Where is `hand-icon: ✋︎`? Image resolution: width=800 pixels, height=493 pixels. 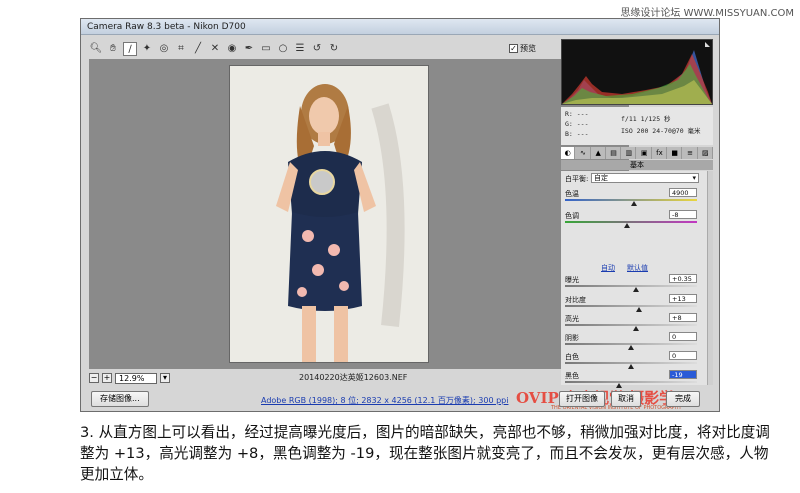 hand-icon: ✋︎ is located at coordinates (113, 49).